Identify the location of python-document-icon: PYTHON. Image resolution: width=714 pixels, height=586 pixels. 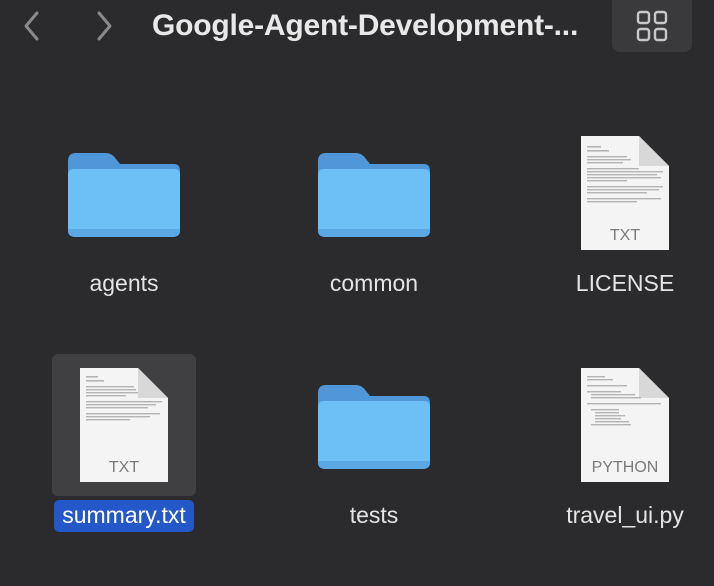
(625, 425).